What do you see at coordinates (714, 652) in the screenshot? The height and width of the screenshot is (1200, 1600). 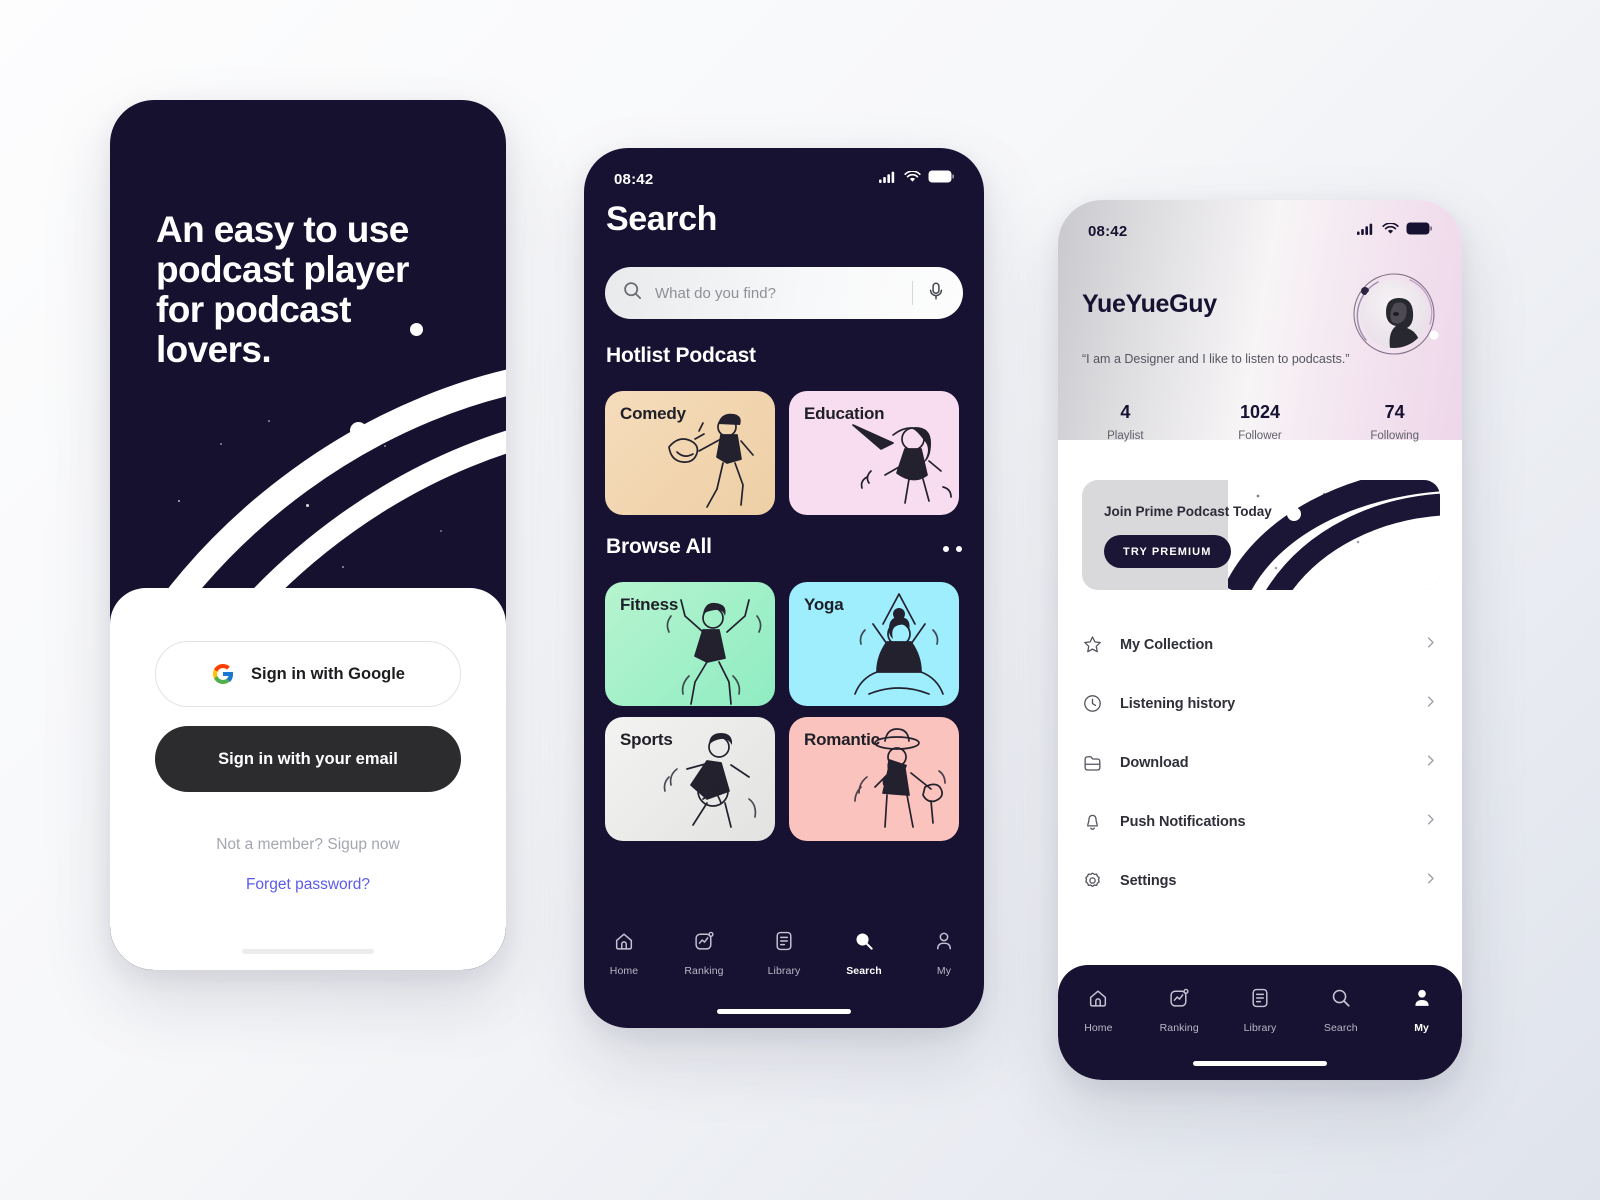 I see `fitness-illustration` at bounding box center [714, 652].